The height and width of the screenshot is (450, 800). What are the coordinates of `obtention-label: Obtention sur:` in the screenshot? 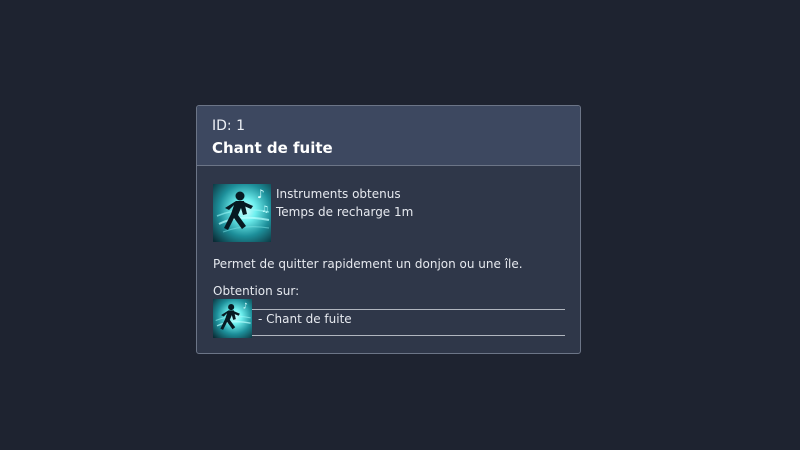 It's located at (256, 291).